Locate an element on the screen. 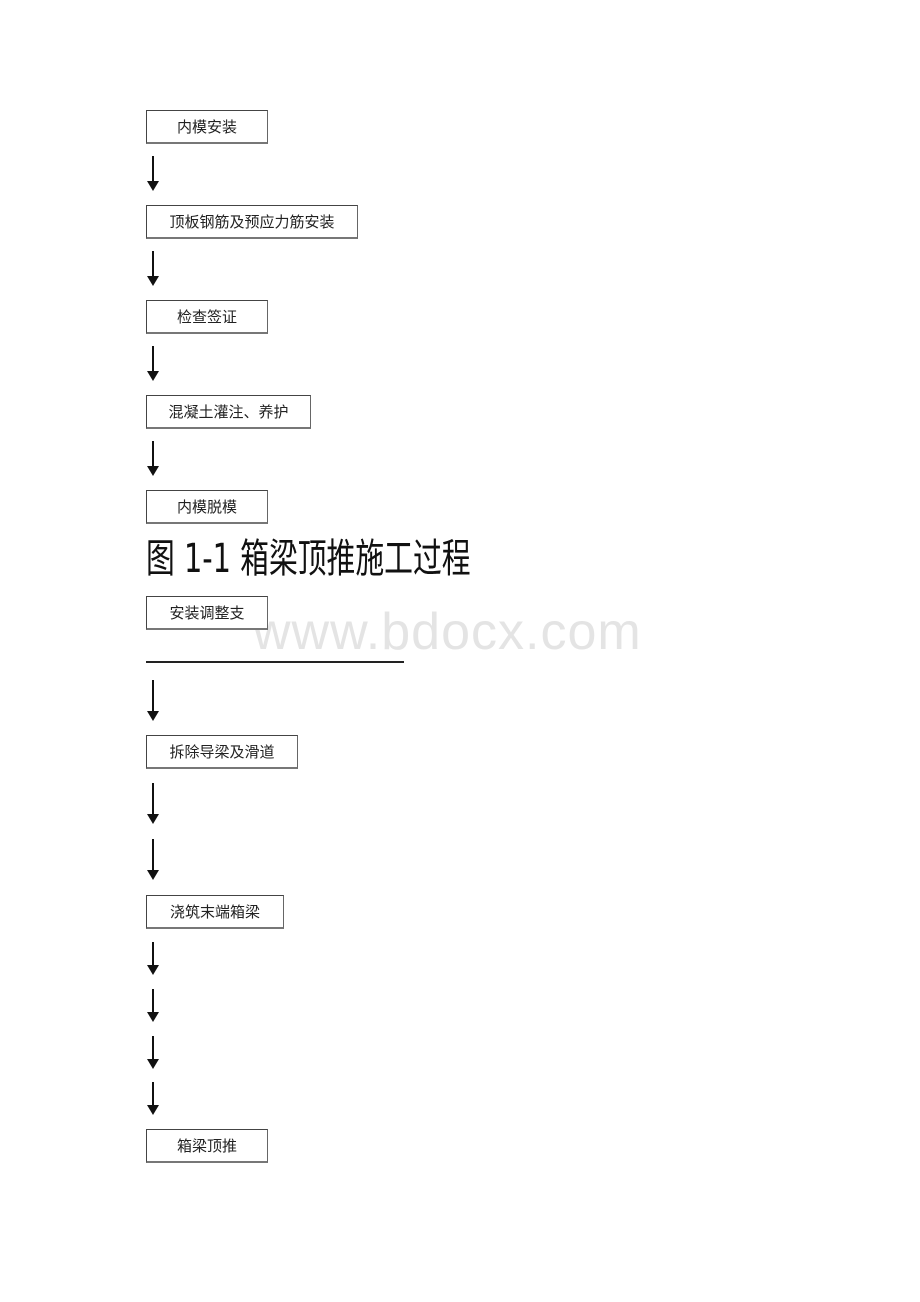 Image resolution: width=920 pixels, height=1302 pixels. flow-step-install-adjust-support: 安装调整支 is located at coordinates (207, 613).